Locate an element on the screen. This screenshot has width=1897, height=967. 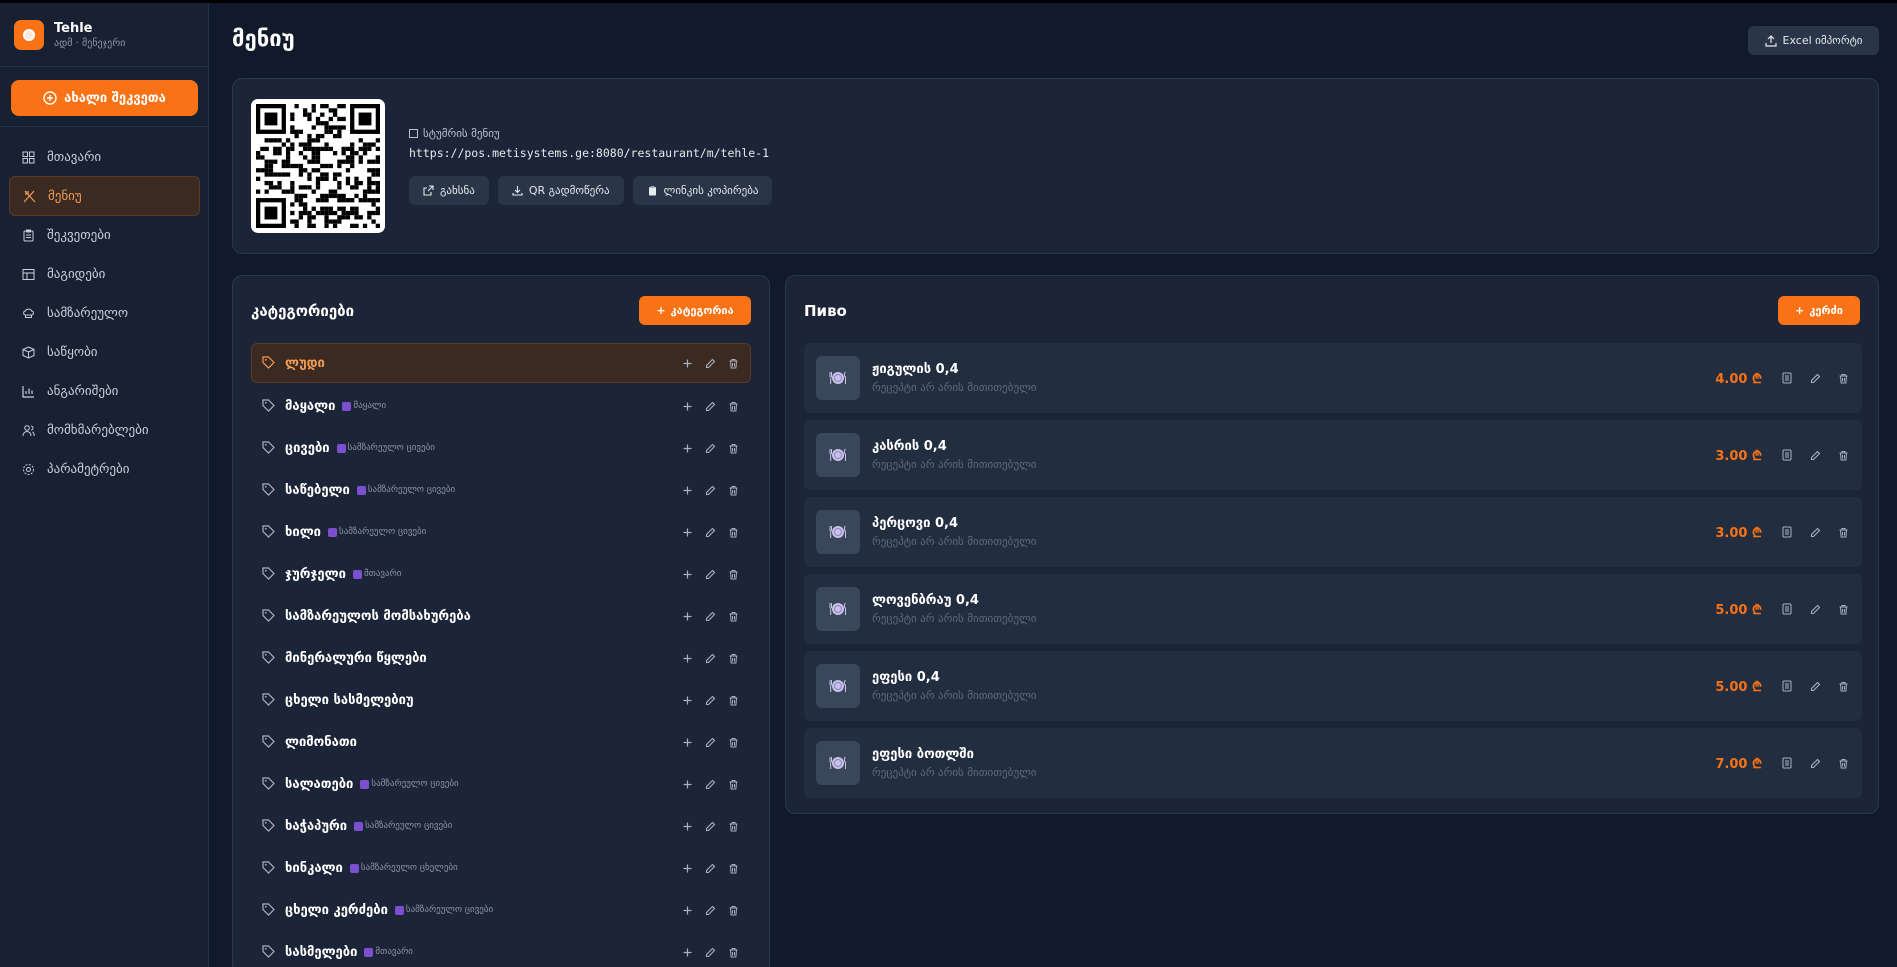
sidebar-item-5: საწყობი is located at coordinates (104, 352).